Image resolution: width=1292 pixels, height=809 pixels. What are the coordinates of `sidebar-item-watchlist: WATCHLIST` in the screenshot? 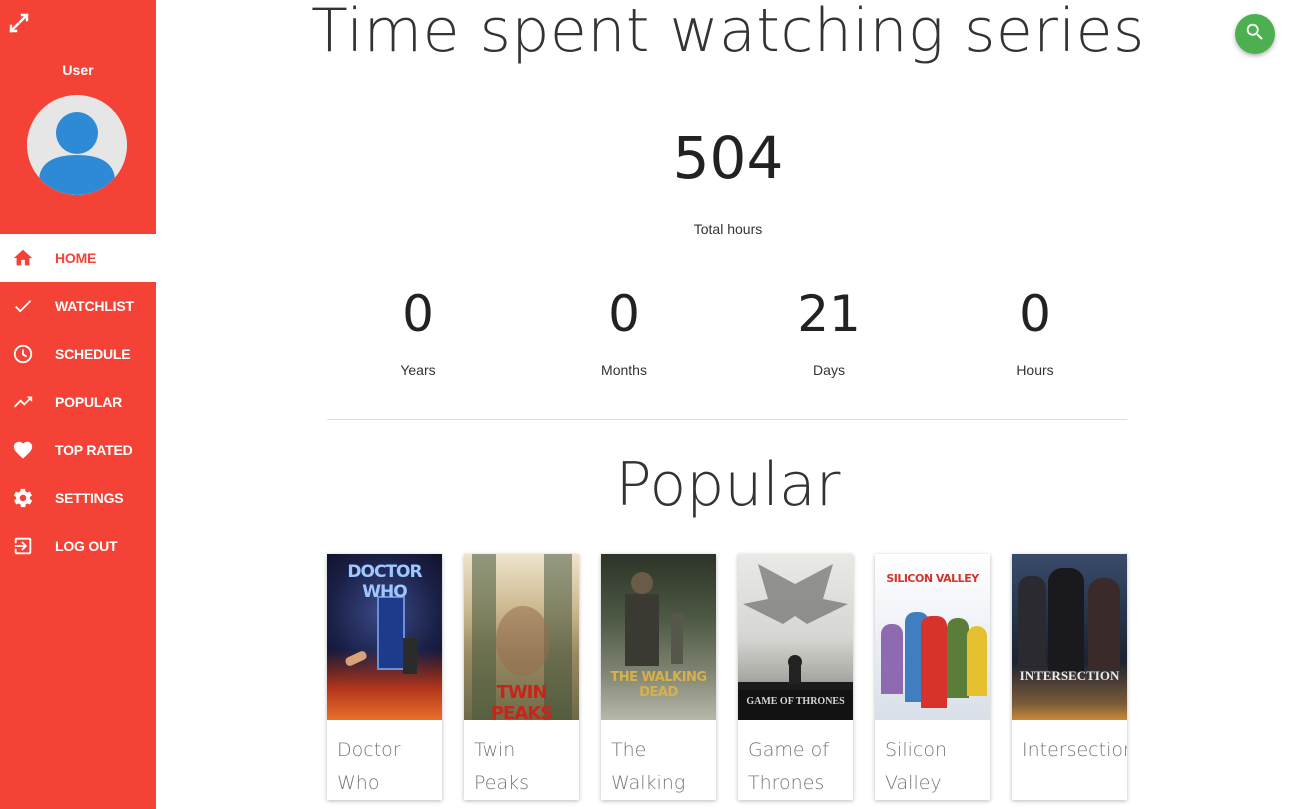 It's located at (78, 306).